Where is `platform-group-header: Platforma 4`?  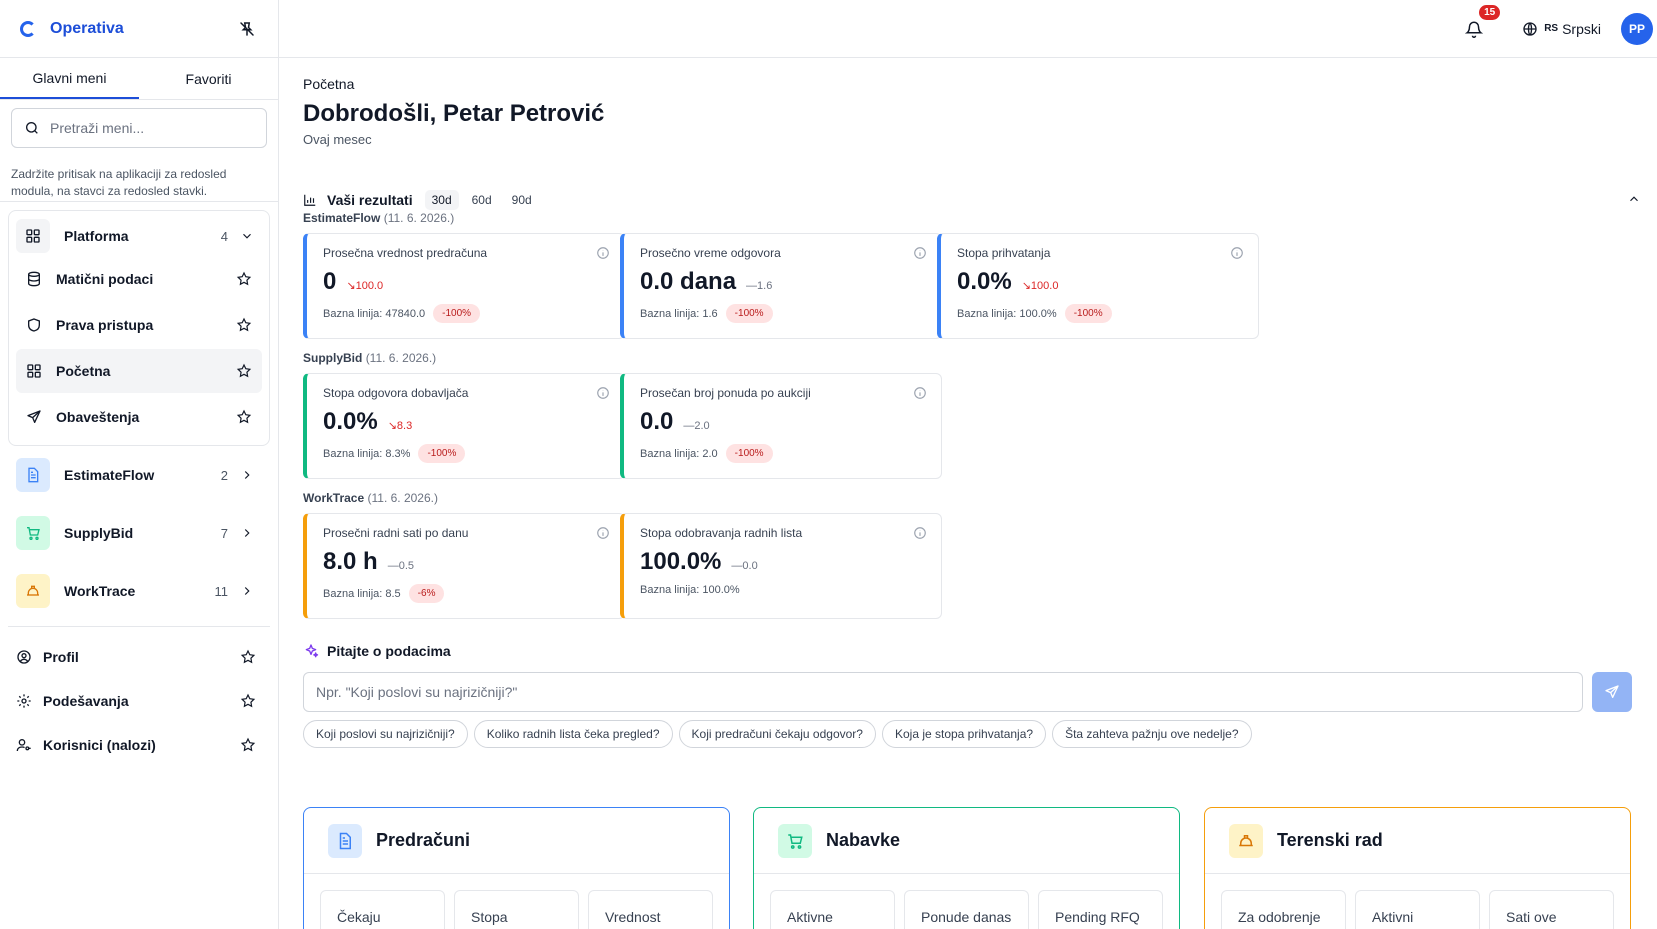 platform-group-header: Platforma 4 is located at coordinates (139, 236).